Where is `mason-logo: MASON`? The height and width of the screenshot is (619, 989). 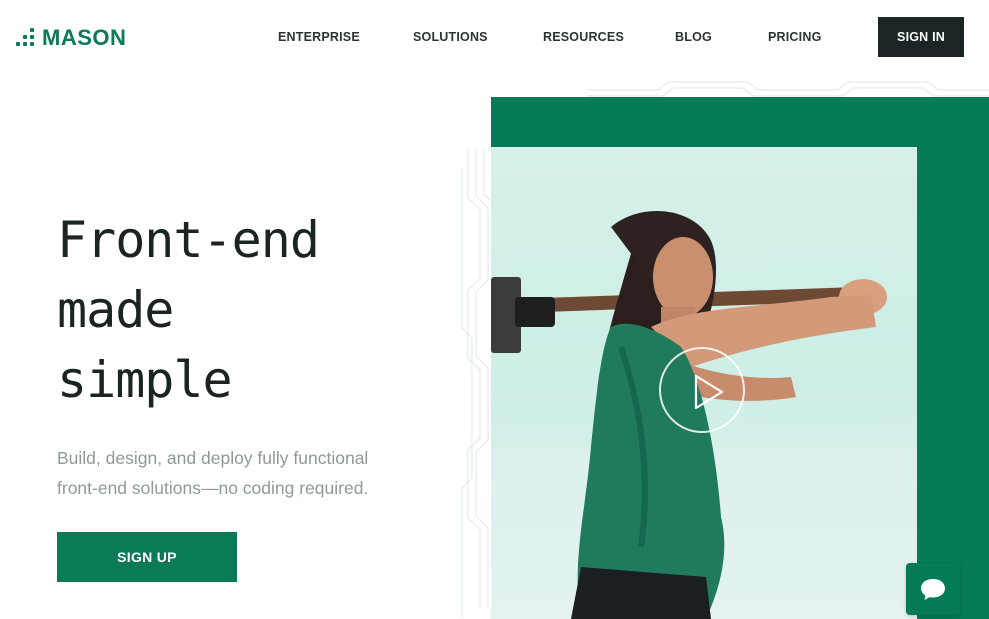
mason-logo: MASON is located at coordinates (71, 38).